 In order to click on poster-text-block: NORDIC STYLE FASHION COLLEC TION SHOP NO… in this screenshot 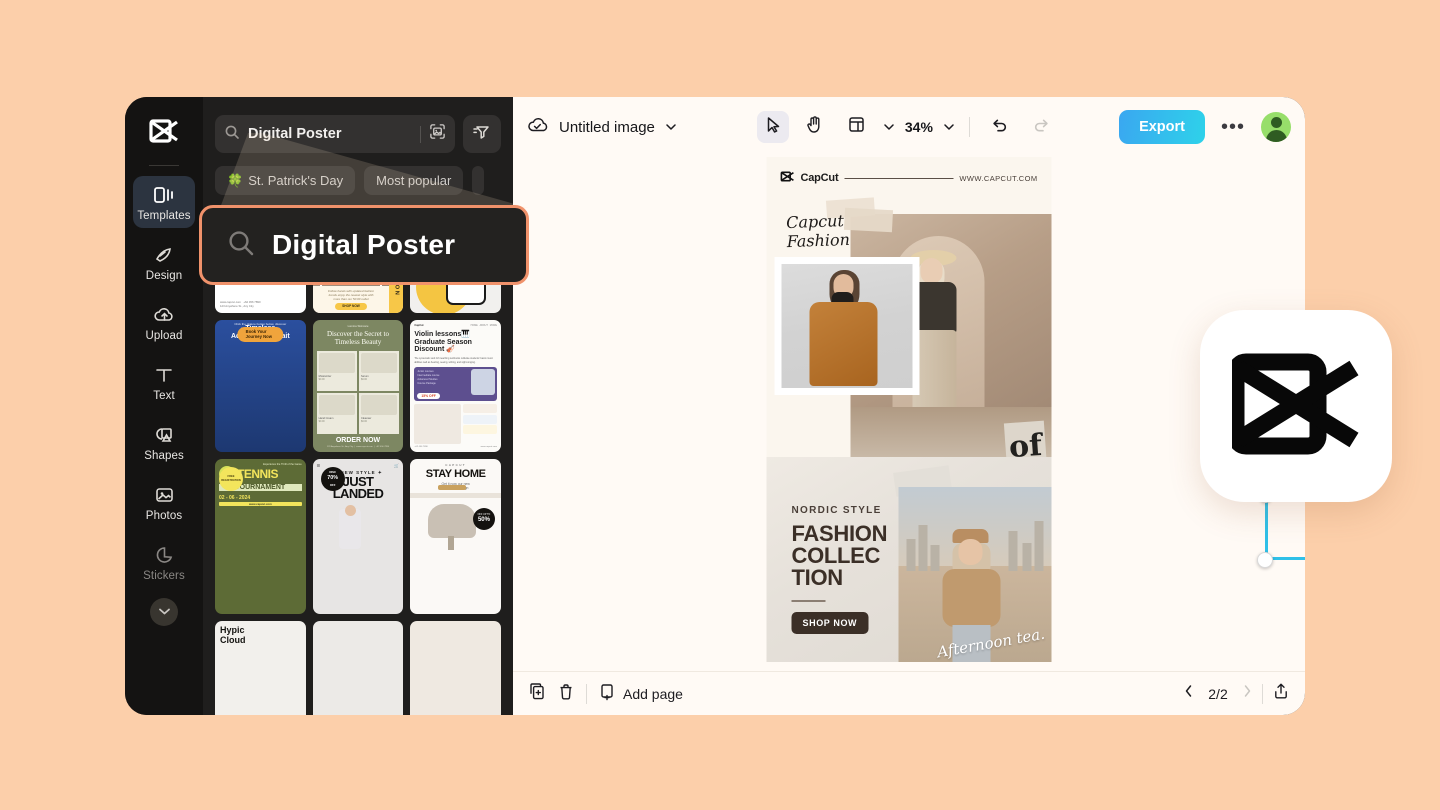, I will do `click(839, 569)`.